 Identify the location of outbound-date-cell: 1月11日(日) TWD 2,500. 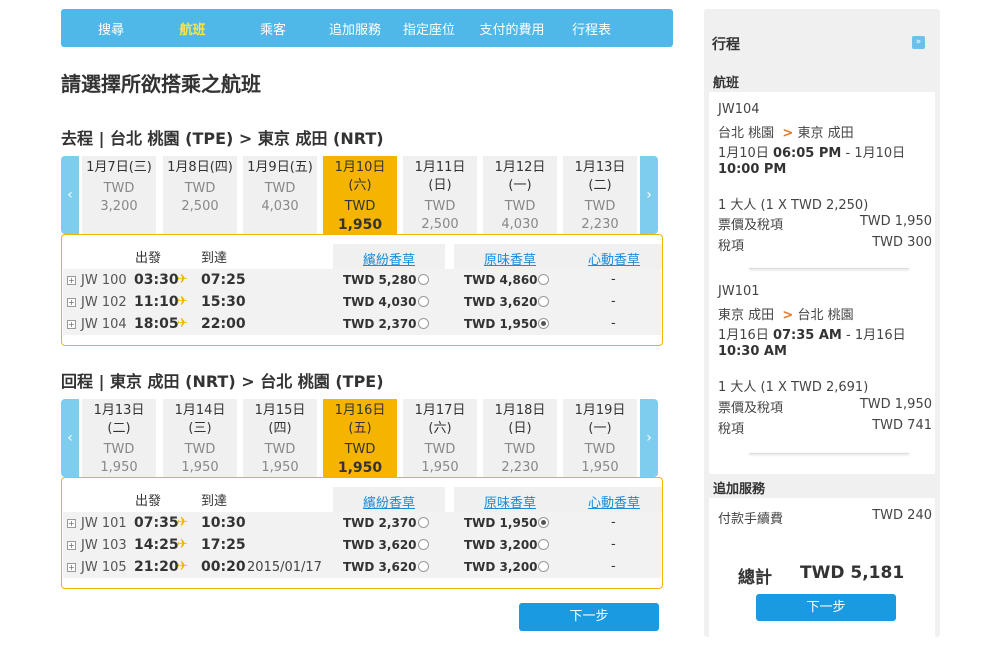
(440, 195).